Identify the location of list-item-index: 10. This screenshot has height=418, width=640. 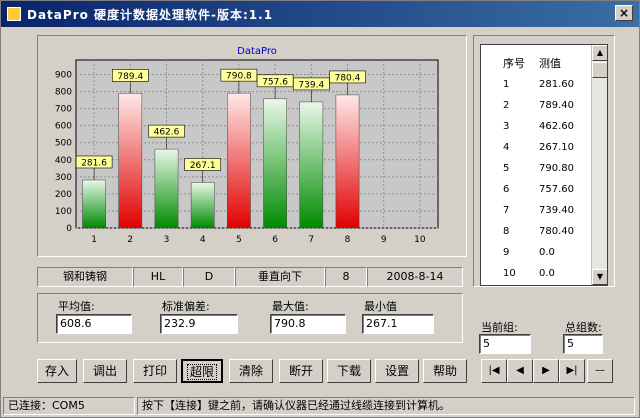
(509, 273).